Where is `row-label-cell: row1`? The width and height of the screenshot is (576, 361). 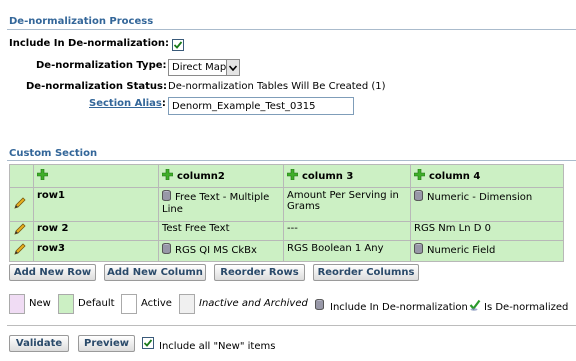
row-label-cell: row1 is located at coordinates (96, 204).